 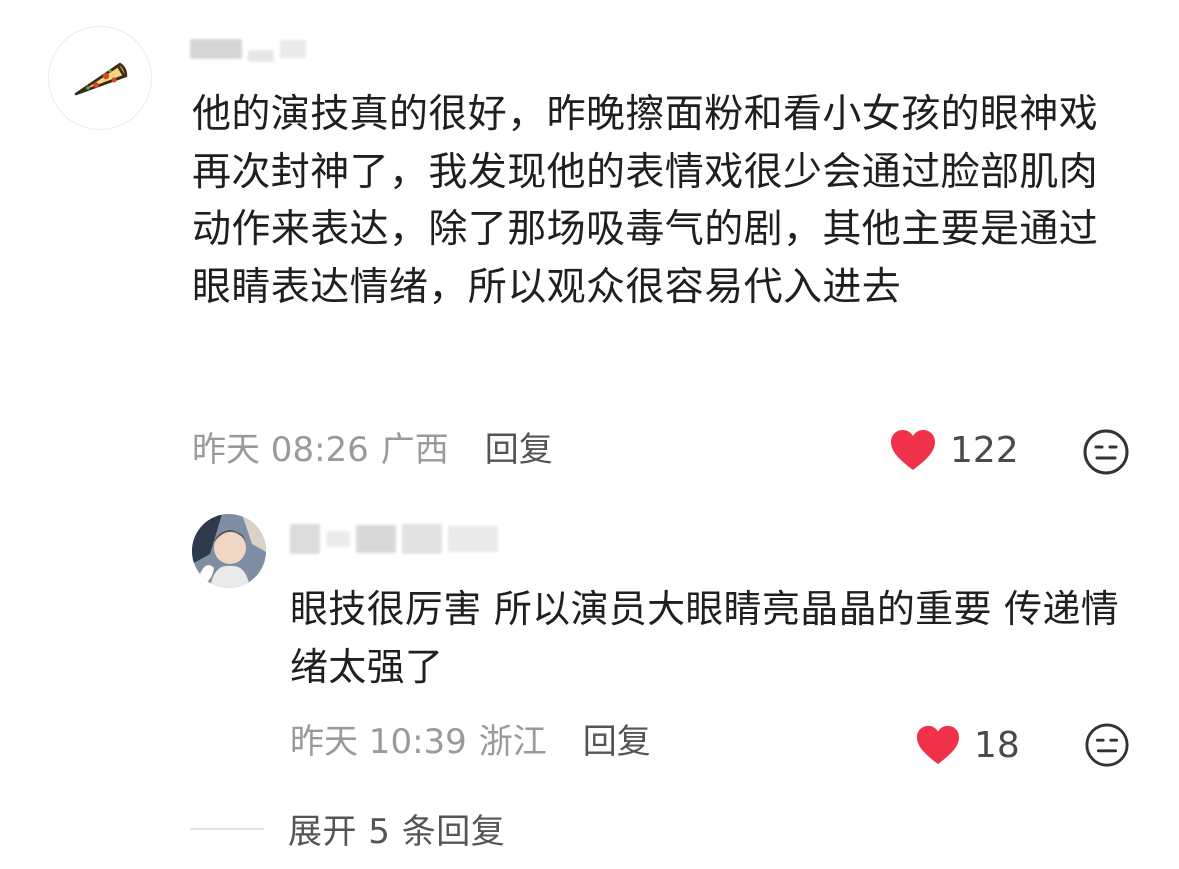 What do you see at coordinates (248, 49) in the screenshot?
I see `commenter-username-redacted` at bounding box center [248, 49].